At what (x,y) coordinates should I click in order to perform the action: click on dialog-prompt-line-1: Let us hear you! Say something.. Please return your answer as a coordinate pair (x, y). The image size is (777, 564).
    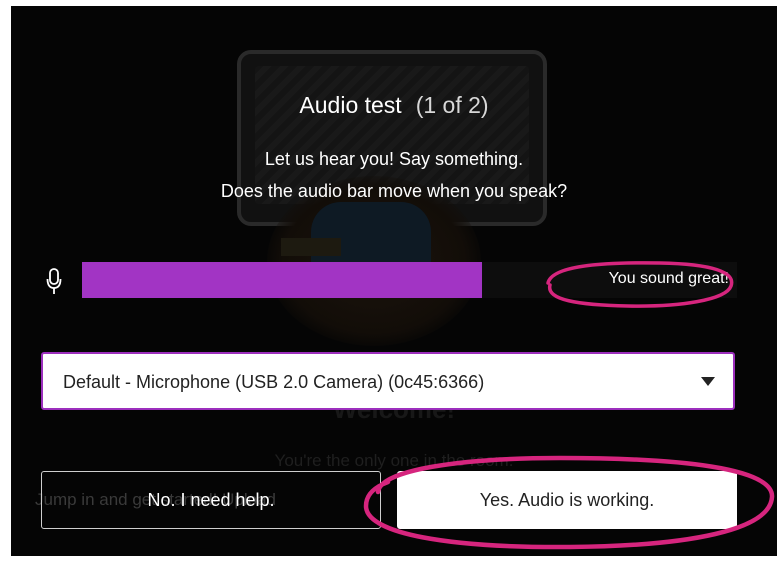
    Looking at the image, I should click on (394, 159).